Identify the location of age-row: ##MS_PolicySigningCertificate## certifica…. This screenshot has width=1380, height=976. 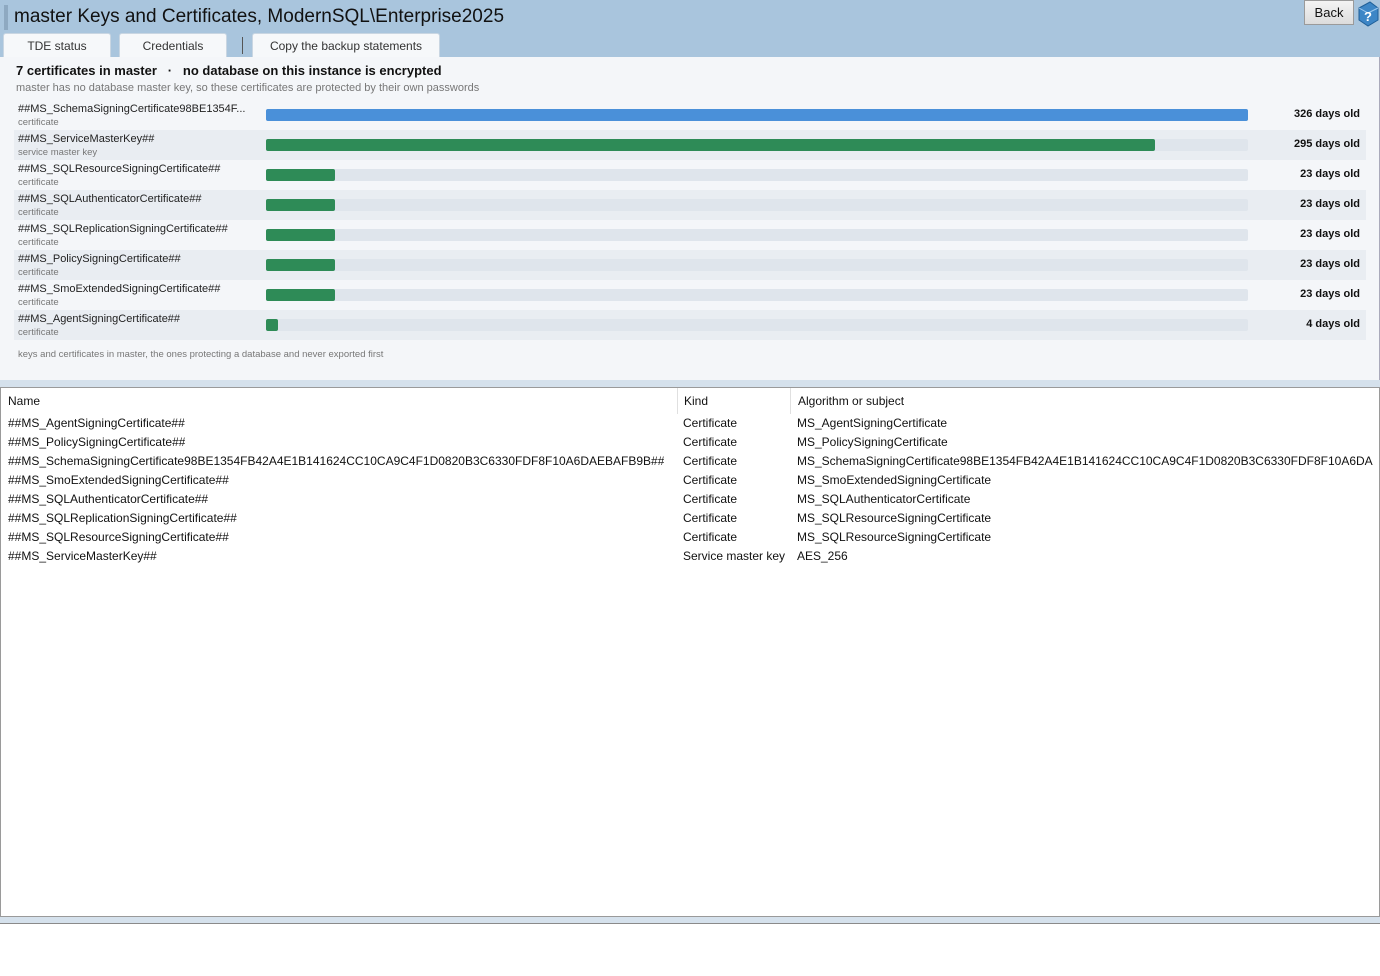
(690, 265).